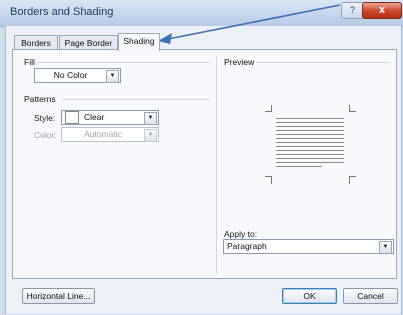 The width and height of the screenshot is (403, 315). I want to click on window-title: Borders and Shading, so click(62, 12).